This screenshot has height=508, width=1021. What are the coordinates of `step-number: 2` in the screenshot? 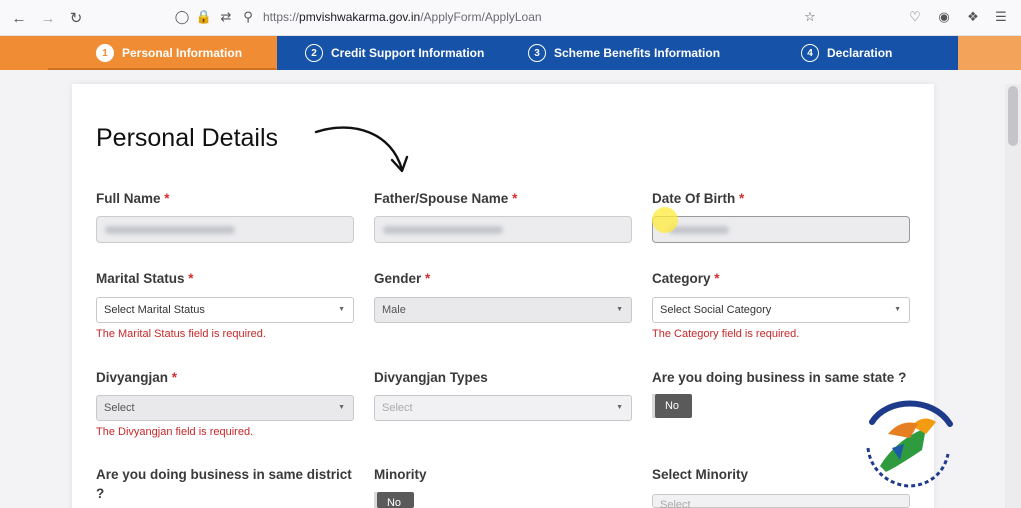 It's located at (314, 53).